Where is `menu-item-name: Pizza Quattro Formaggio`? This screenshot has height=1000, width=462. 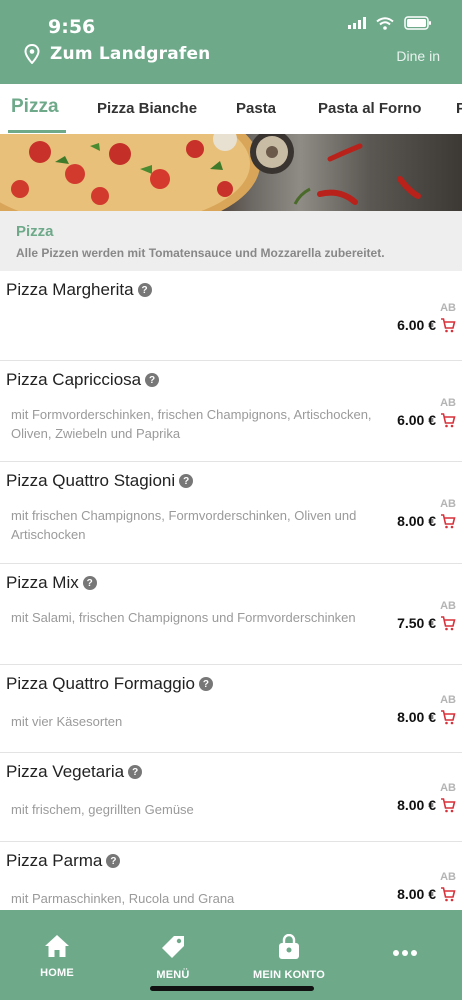 menu-item-name: Pizza Quattro Formaggio is located at coordinates (100, 683).